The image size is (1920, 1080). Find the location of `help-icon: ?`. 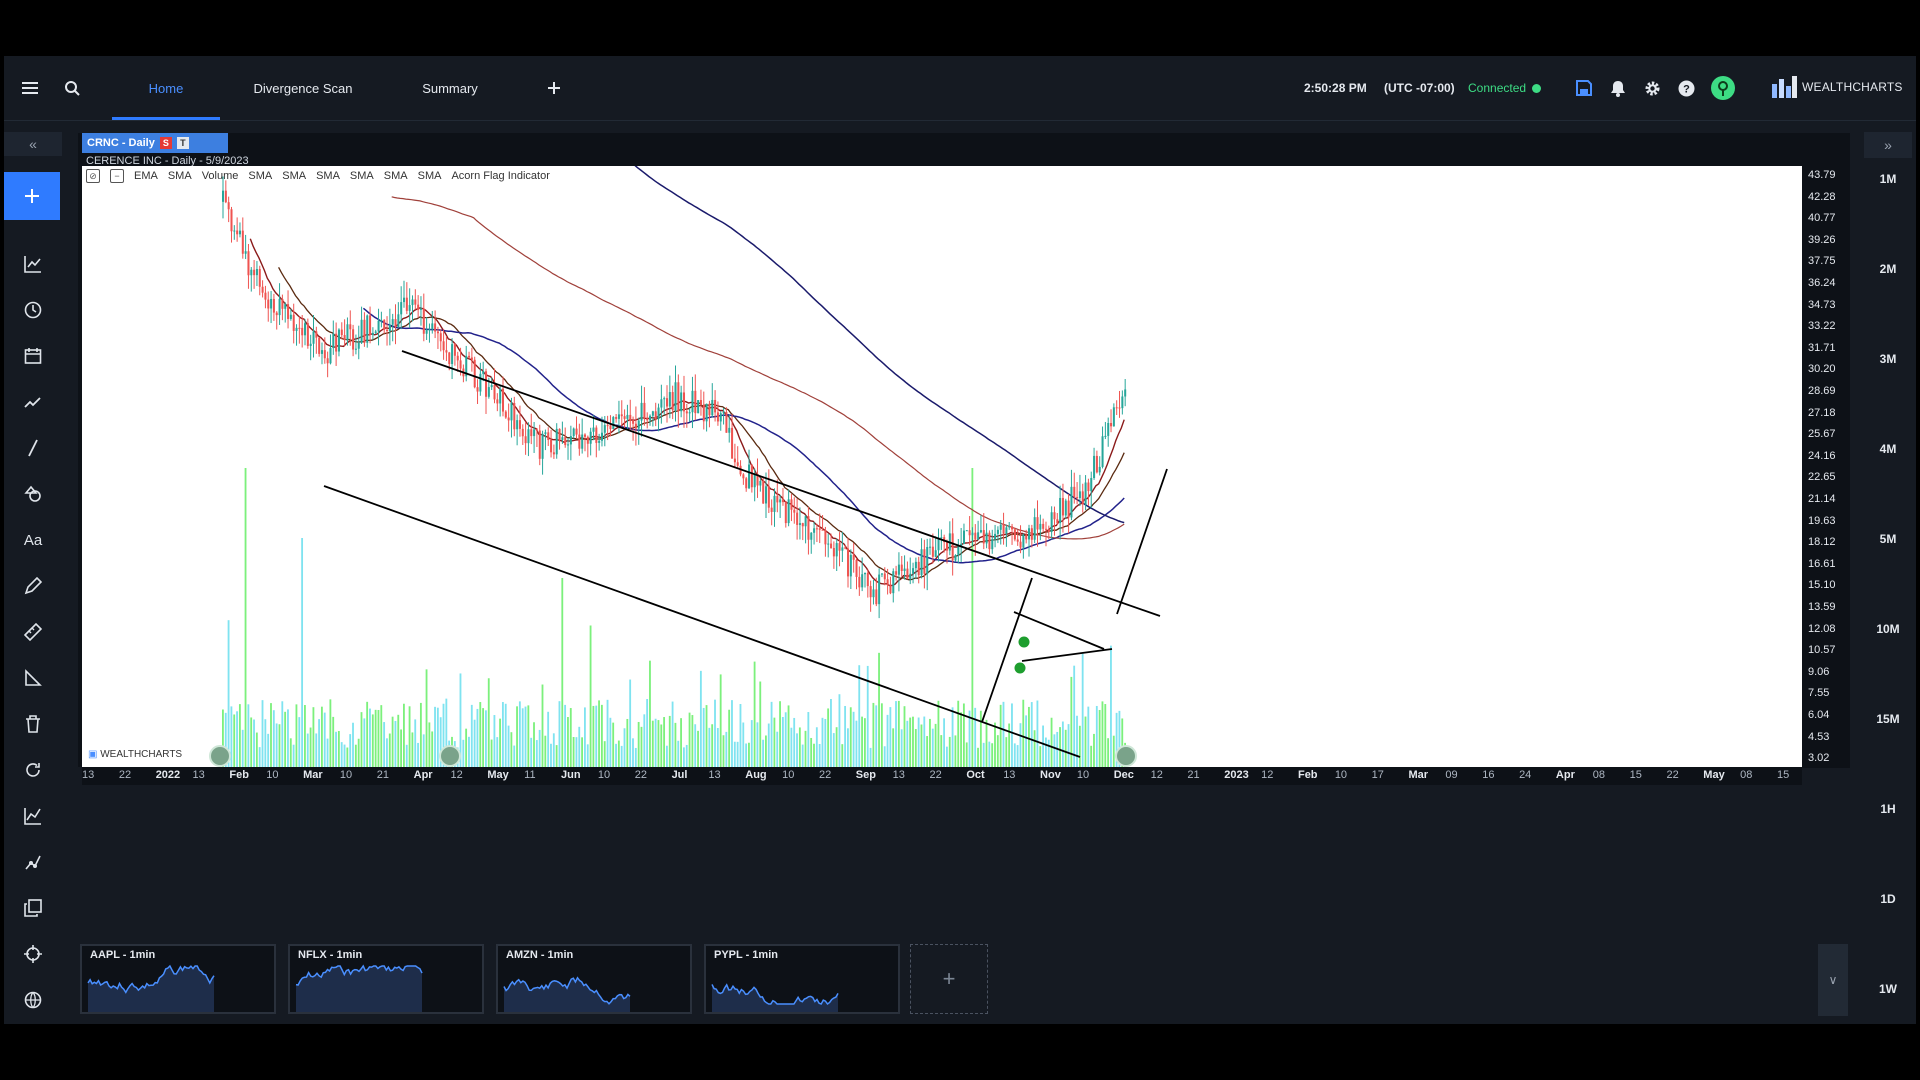

help-icon: ? is located at coordinates (1686, 88).